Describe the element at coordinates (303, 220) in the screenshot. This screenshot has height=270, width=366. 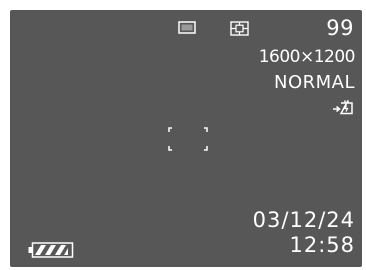
I see `date-display: 03/12/24` at that location.